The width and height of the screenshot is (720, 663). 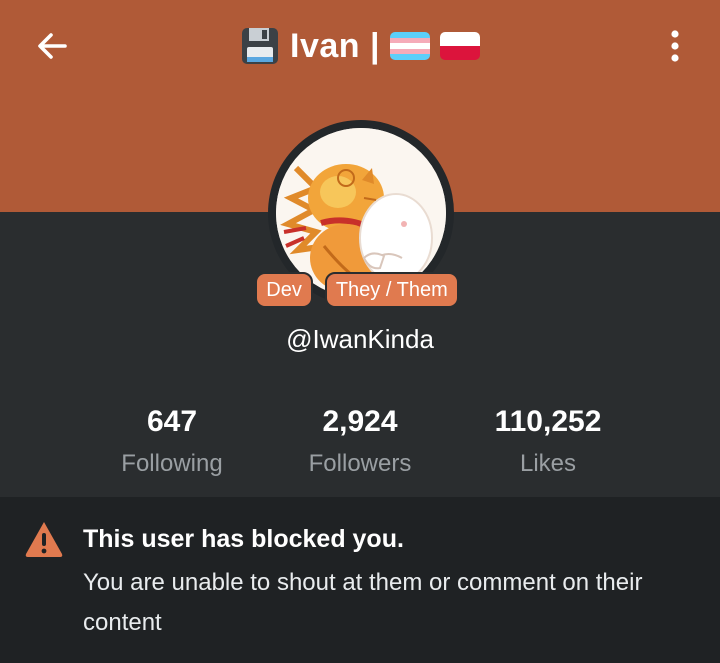 I want to click on stat-likes-label: Likes, so click(x=548, y=463).